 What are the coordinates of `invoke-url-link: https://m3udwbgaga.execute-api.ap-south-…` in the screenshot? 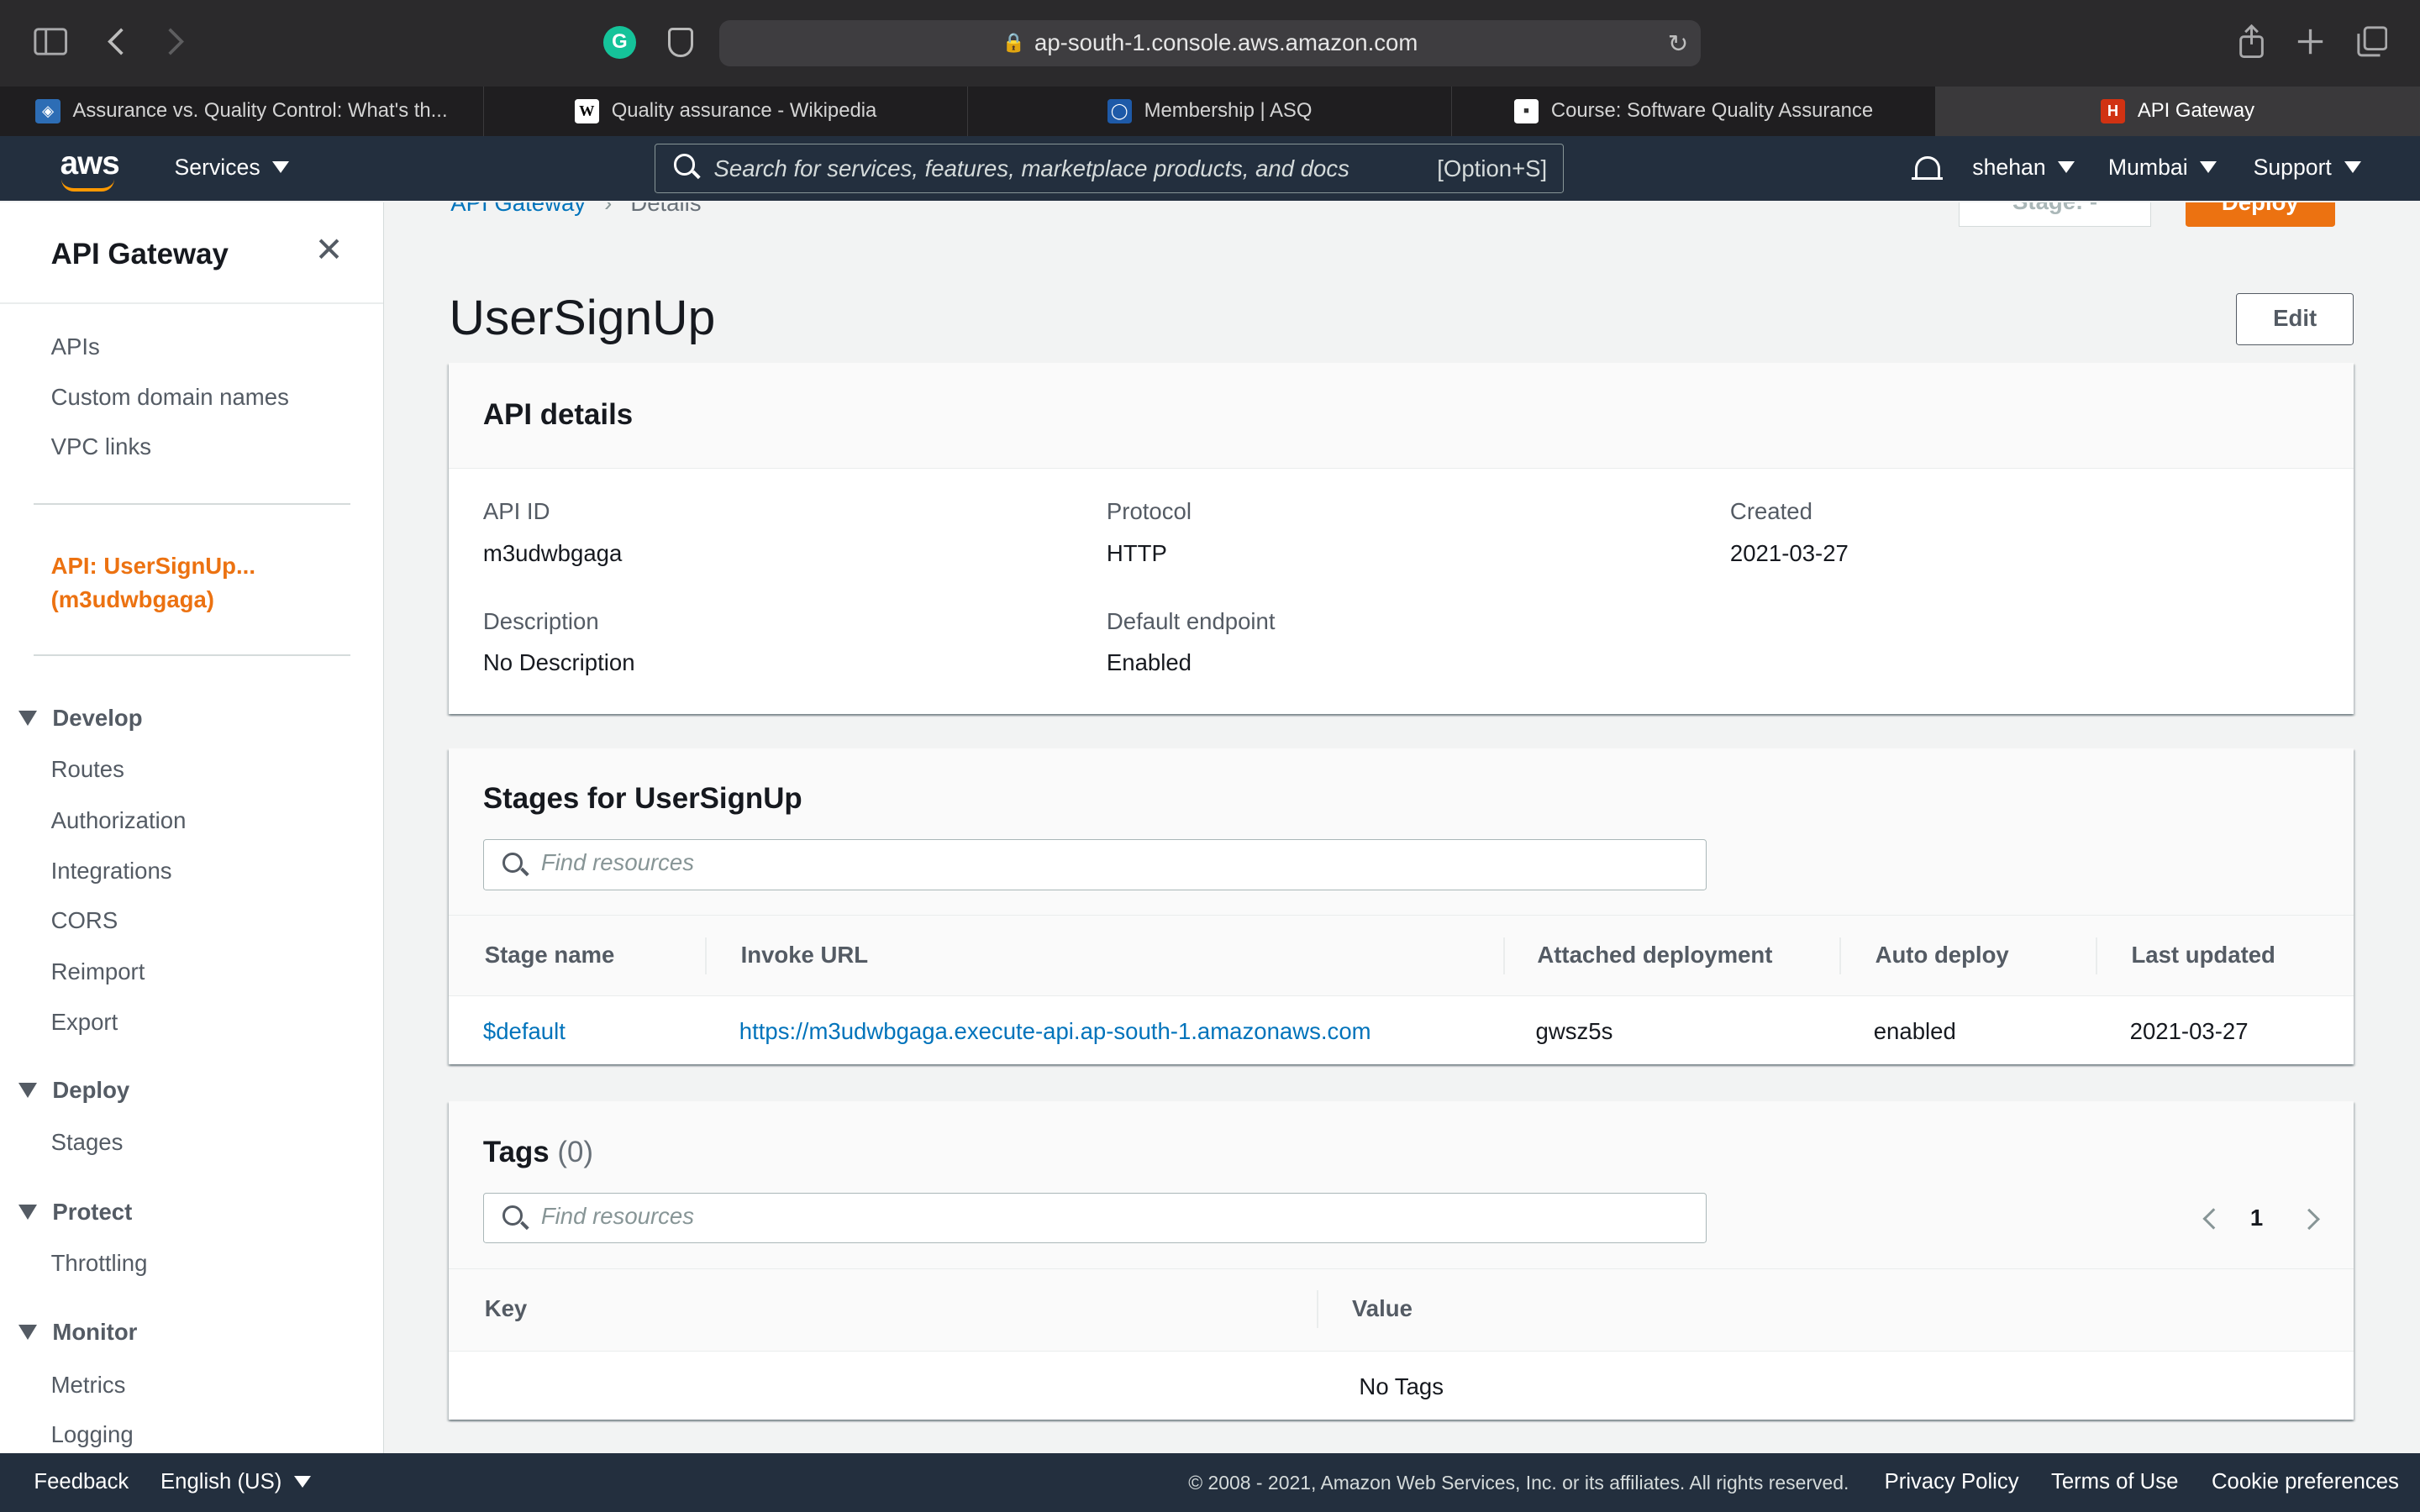 It's located at (1055, 1031).